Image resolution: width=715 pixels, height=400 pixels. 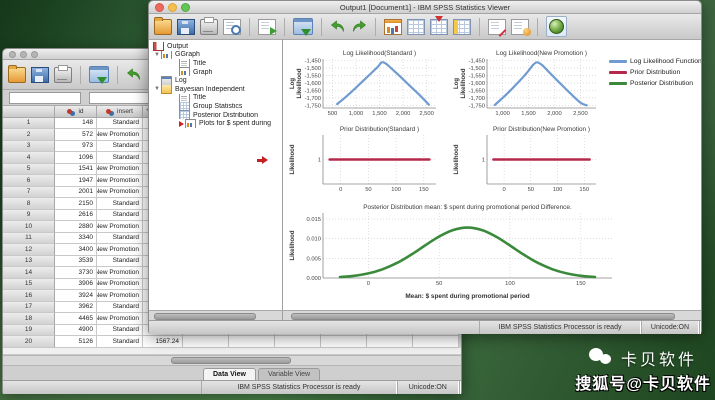 What do you see at coordinates (215, 123) in the screenshot?
I see `outline-item-plots-for-spent-during: Plots for $ spent during` at bounding box center [215, 123].